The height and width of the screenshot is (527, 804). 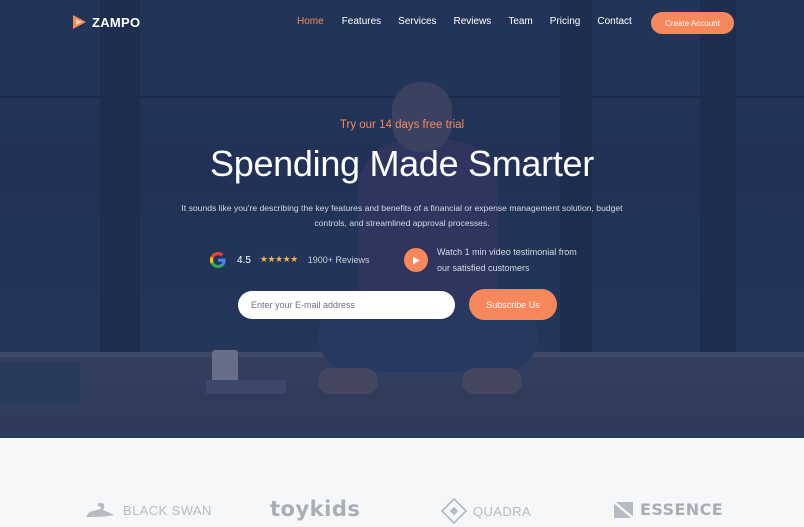 I want to click on partner-toykids: toykids, so click(x=315, y=509).